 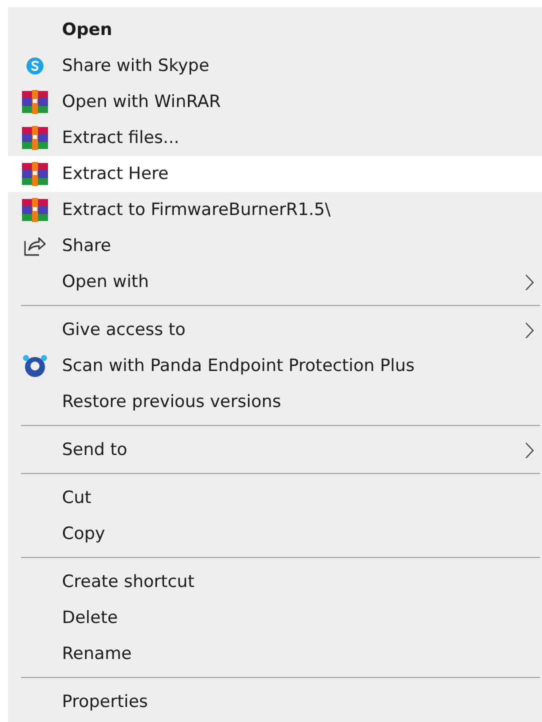 What do you see at coordinates (275, 30) in the screenshot?
I see `menu-item: Open` at bounding box center [275, 30].